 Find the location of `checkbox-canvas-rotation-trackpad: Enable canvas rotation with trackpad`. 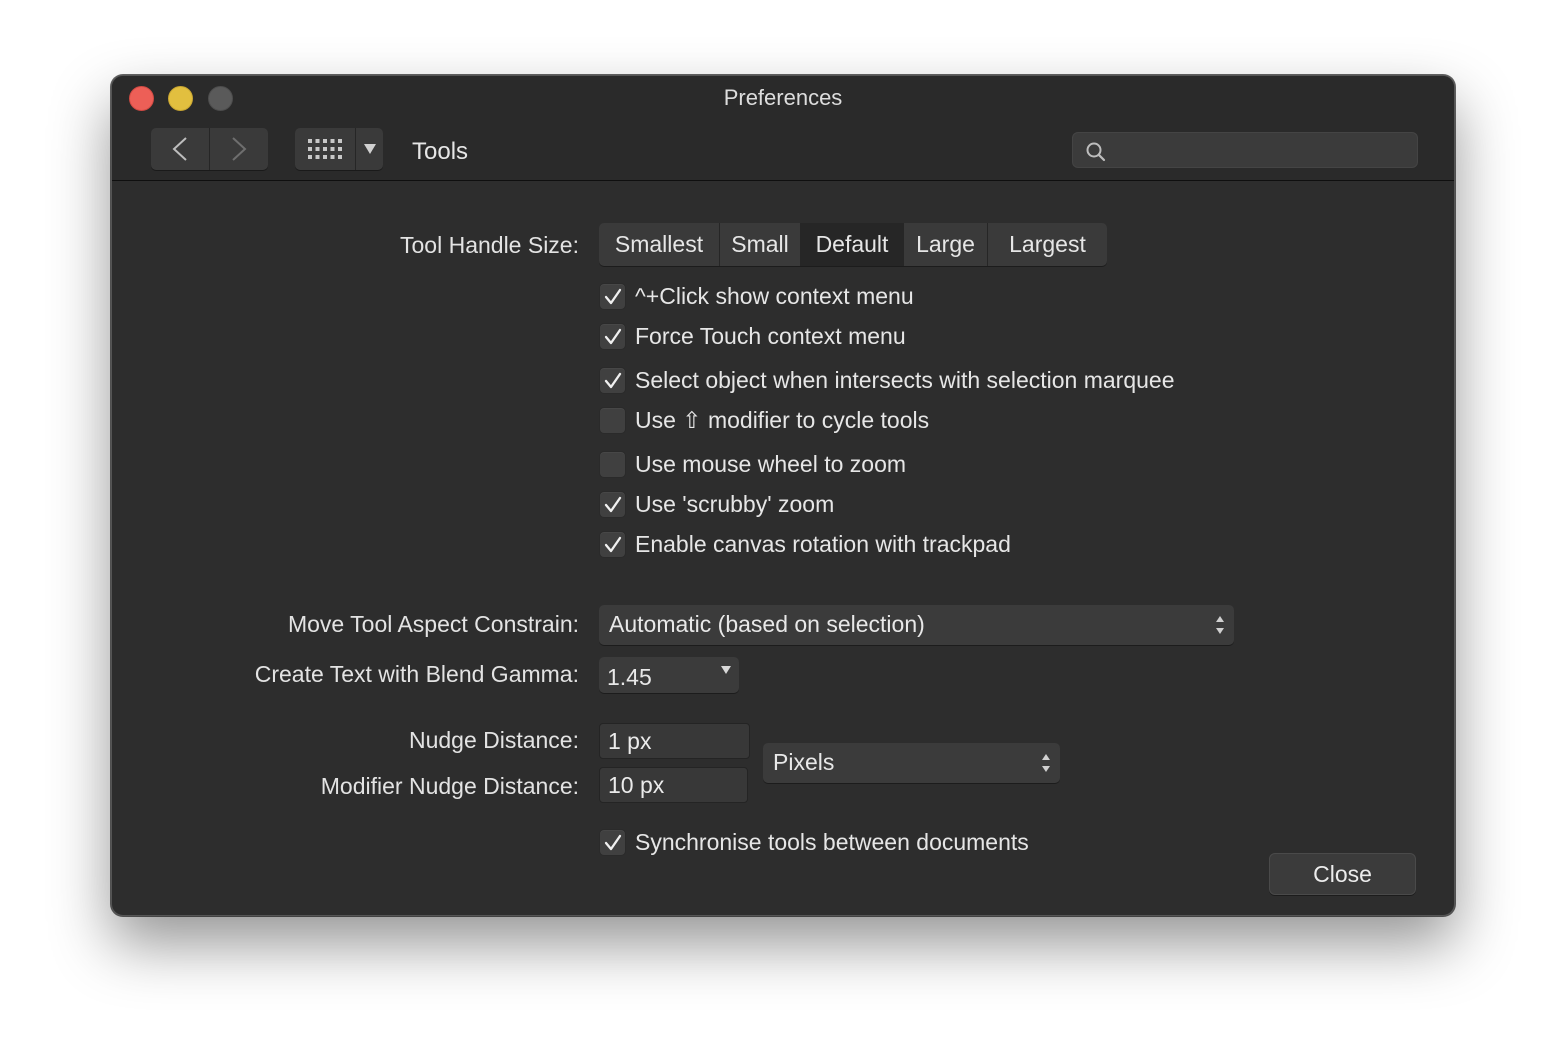

checkbox-canvas-rotation-trackpad: Enable canvas rotation with trackpad is located at coordinates (805, 544).